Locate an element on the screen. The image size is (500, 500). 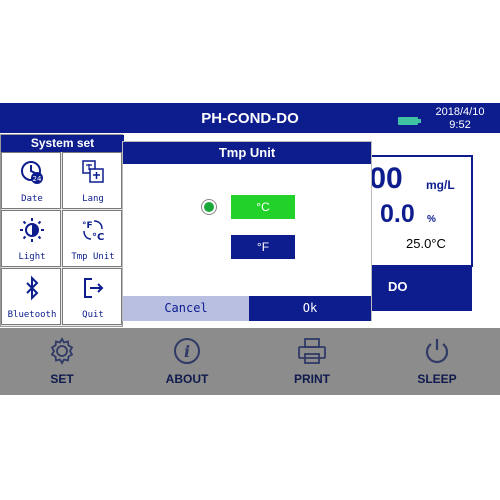
header-bar: PH-COND-DO is located at coordinates (250, 118).